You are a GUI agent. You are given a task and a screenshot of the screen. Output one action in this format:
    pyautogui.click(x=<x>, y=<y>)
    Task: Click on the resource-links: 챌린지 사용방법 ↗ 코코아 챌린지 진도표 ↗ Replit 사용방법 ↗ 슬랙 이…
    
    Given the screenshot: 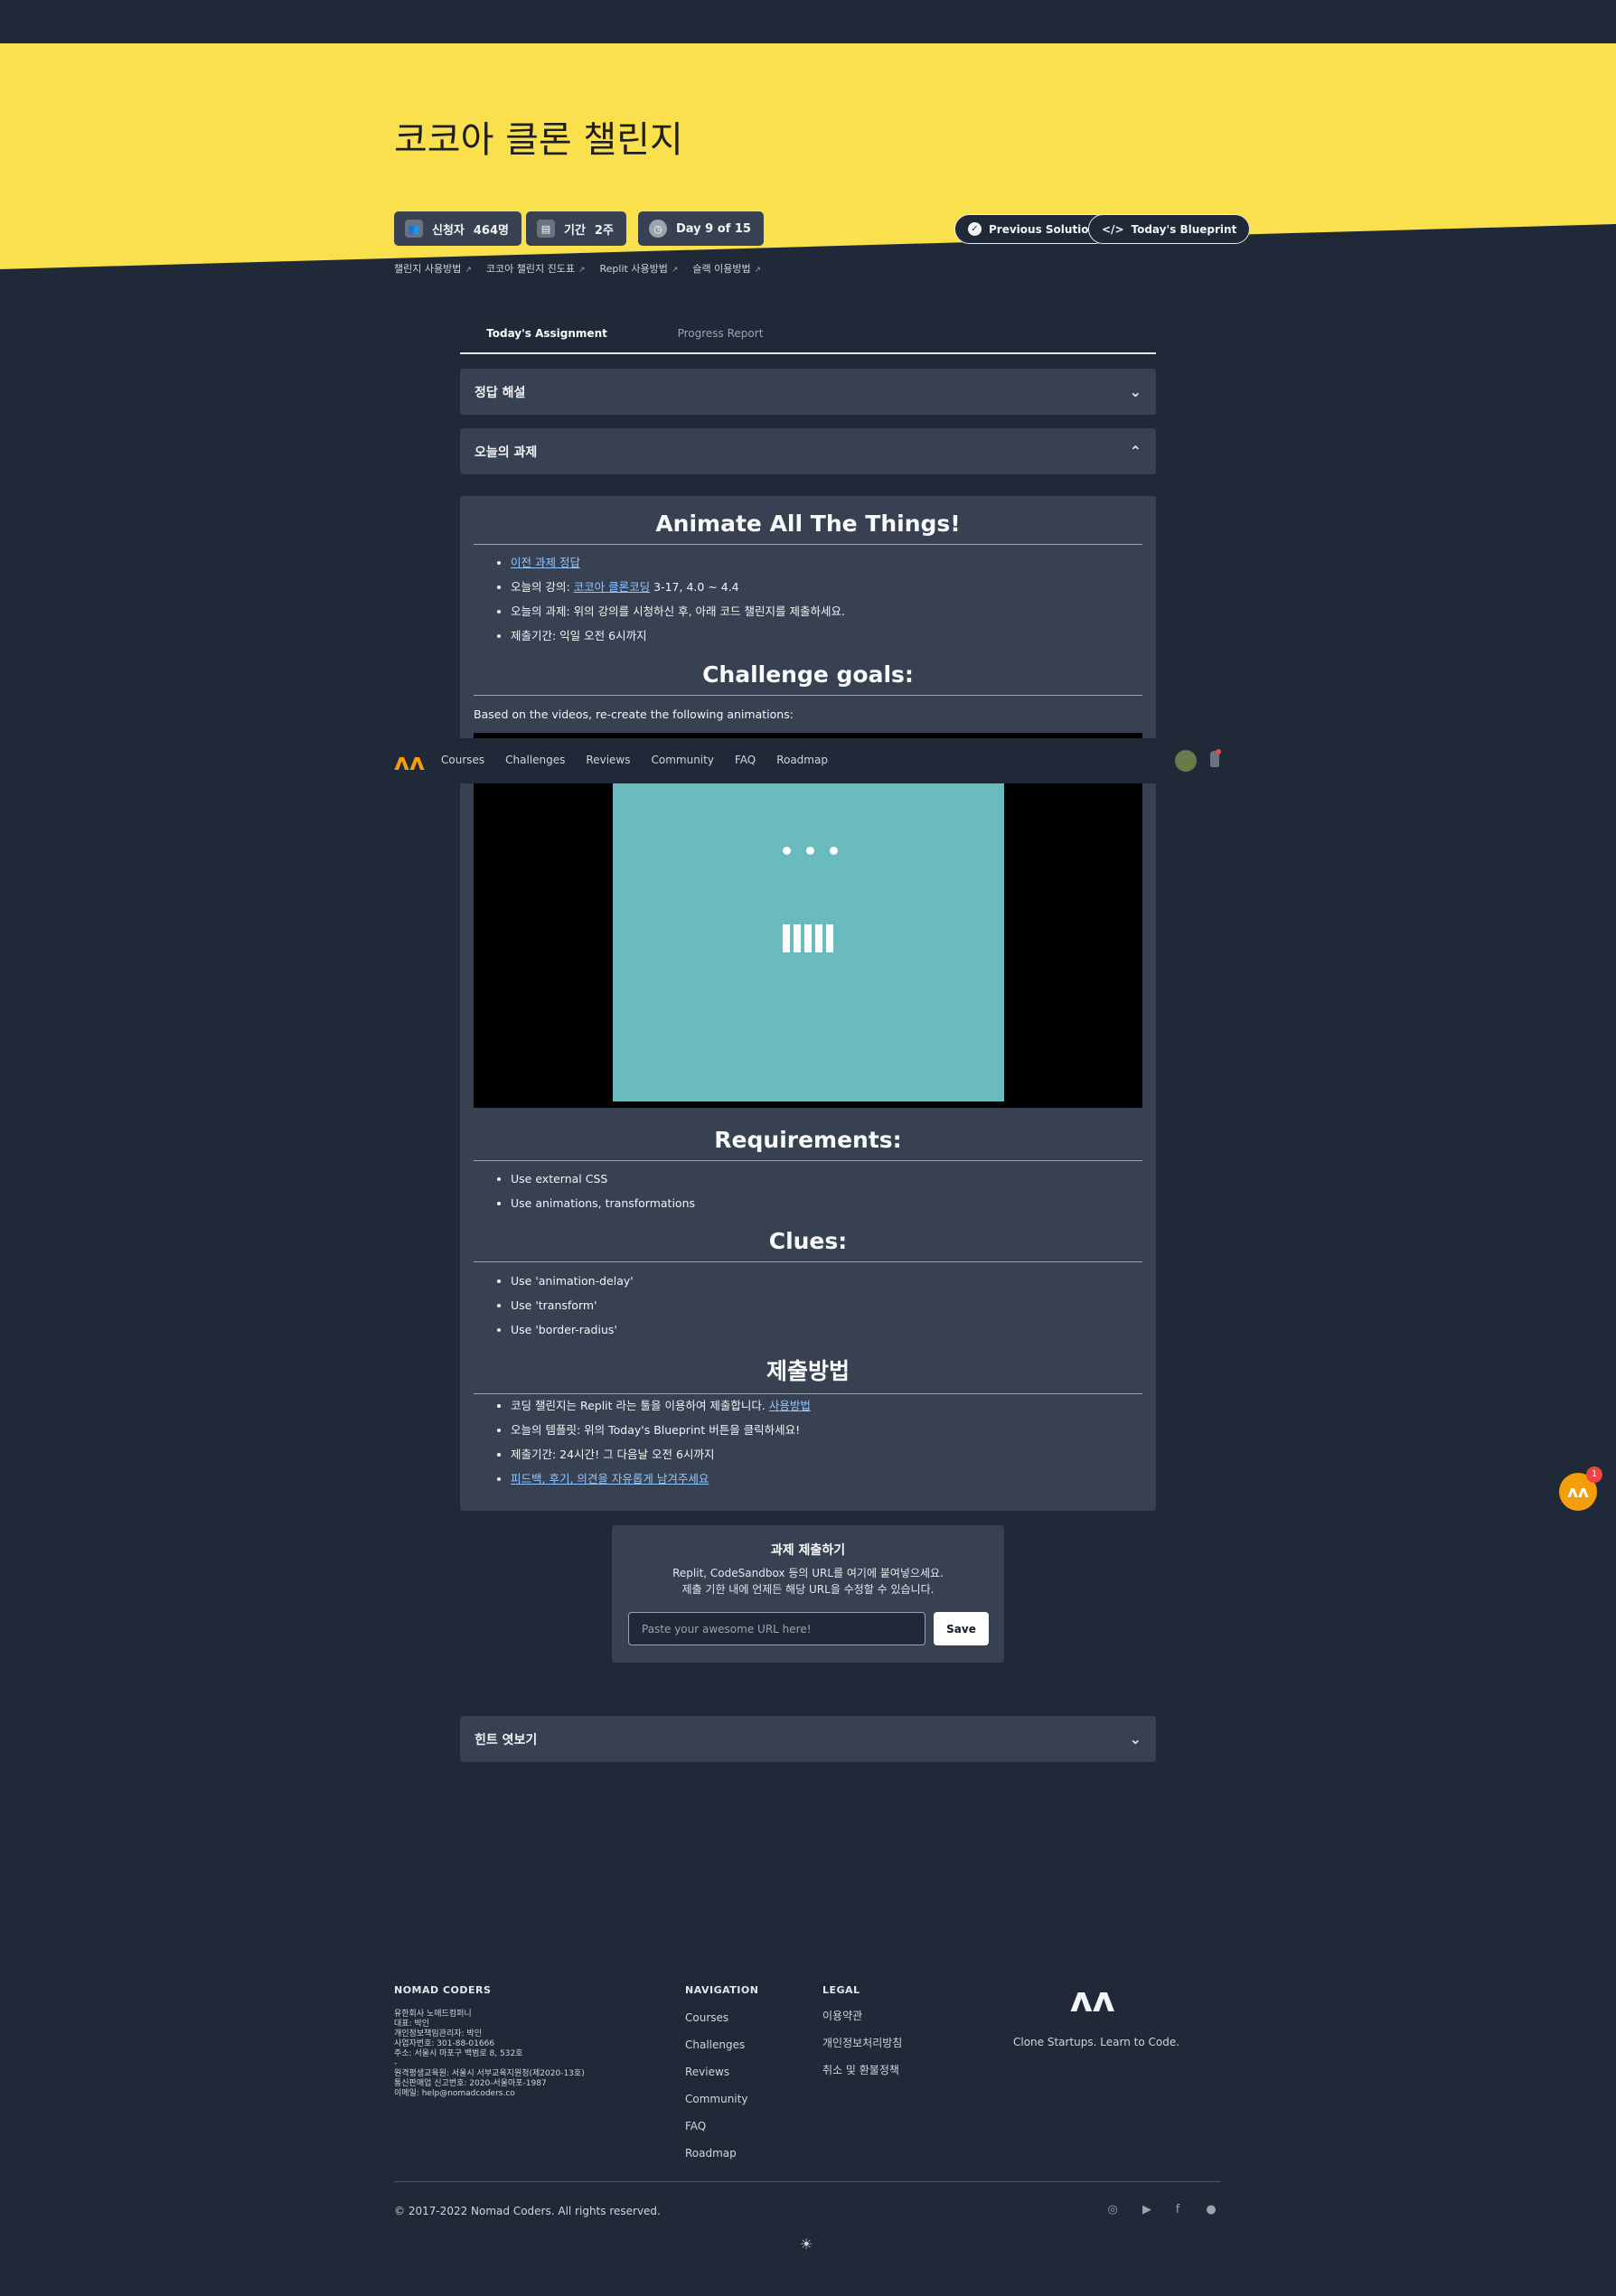 What is the action you would take?
    pyautogui.click(x=578, y=268)
    